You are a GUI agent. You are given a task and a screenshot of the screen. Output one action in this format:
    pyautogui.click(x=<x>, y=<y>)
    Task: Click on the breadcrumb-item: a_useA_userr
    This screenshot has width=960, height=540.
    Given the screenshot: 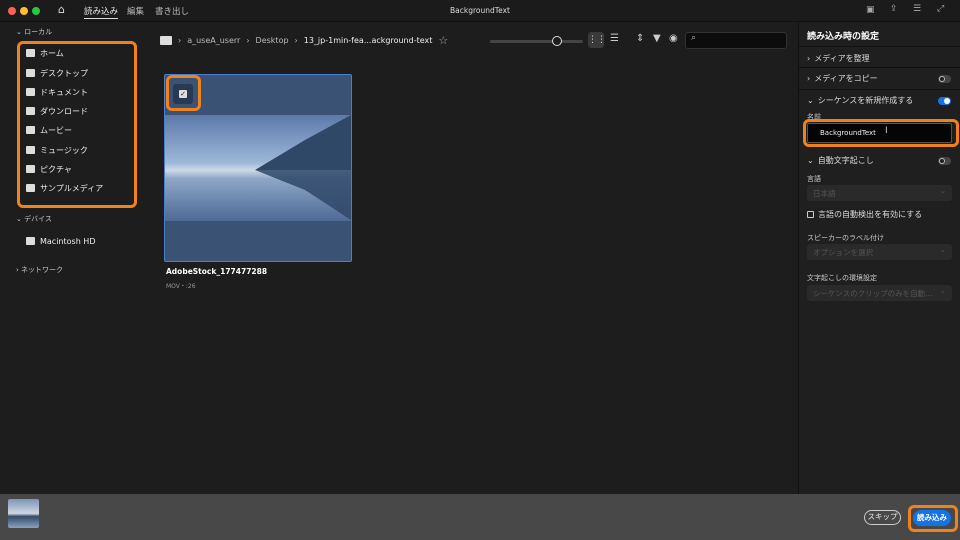 What is the action you would take?
    pyautogui.click(x=213, y=40)
    